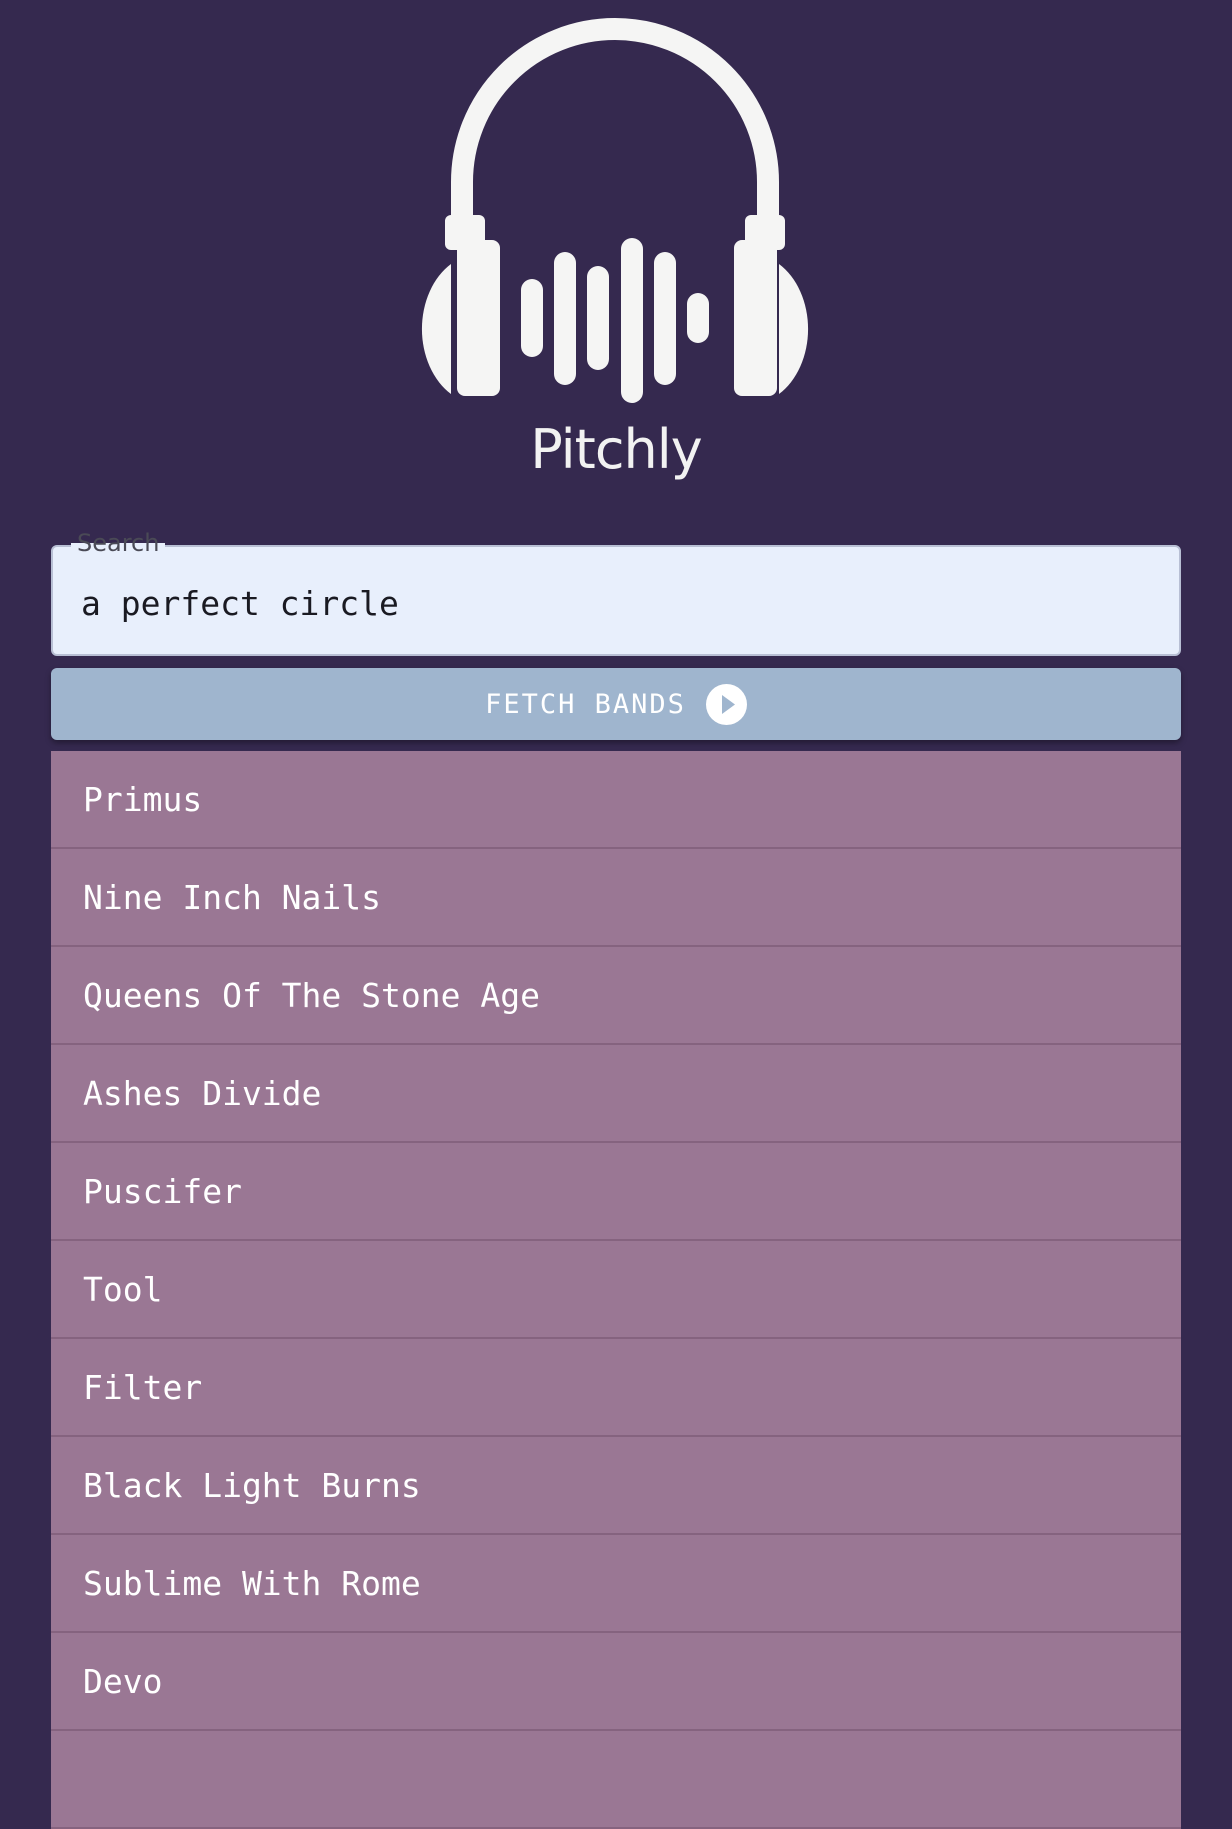  Describe the element at coordinates (616, 1192) in the screenshot. I see `band-item: Puscifer` at that location.